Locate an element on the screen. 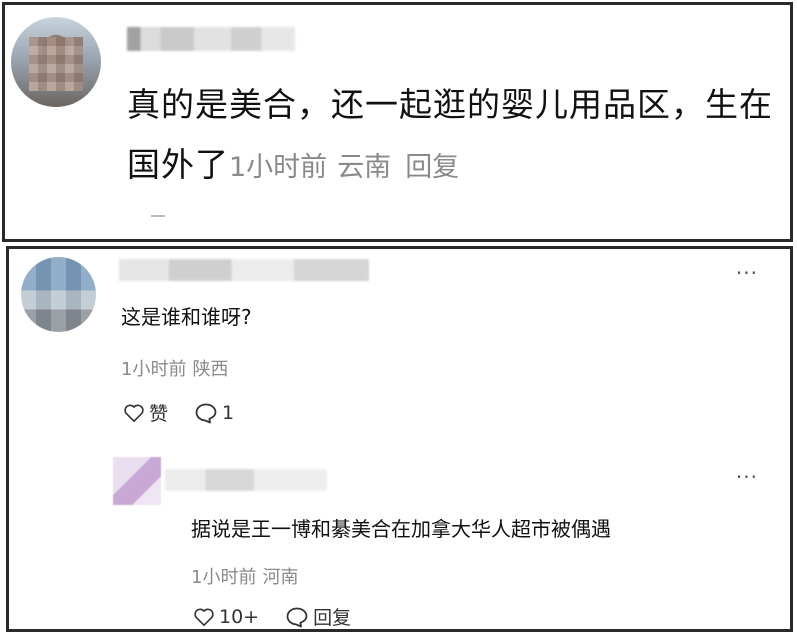 The width and height of the screenshot is (797, 635). pixelated-avatar is located at coordinates (58, 294).